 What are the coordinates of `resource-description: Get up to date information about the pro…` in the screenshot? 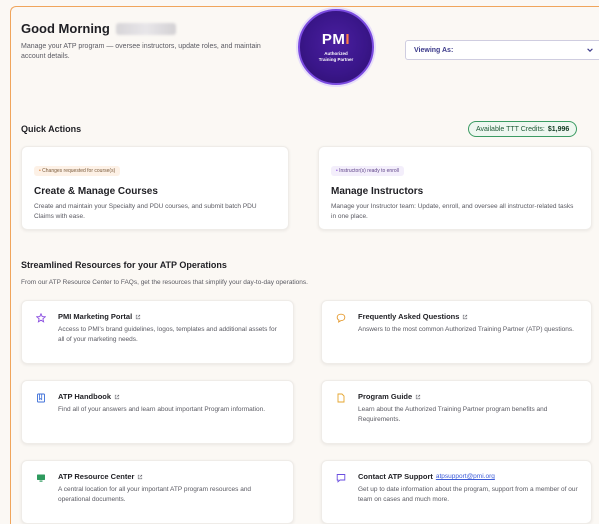 It's located at (468, 494).